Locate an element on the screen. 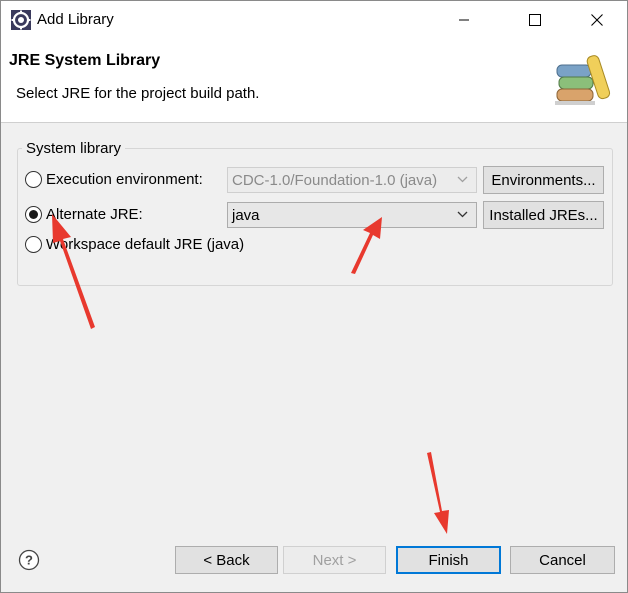 Image resolution: width=628 pixels, height=593 pixels. page-description: Select JRE for the project build path. is located at coordinates (138, 93).